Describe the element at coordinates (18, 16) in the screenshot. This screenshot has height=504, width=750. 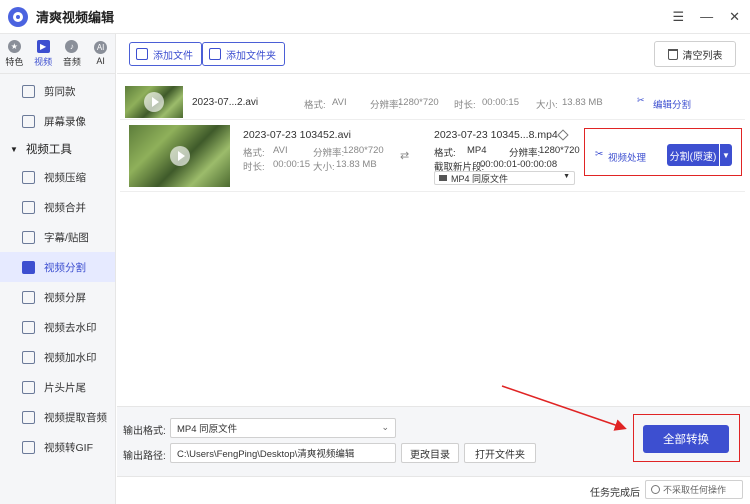
I see `app-logo-icon` at that location.